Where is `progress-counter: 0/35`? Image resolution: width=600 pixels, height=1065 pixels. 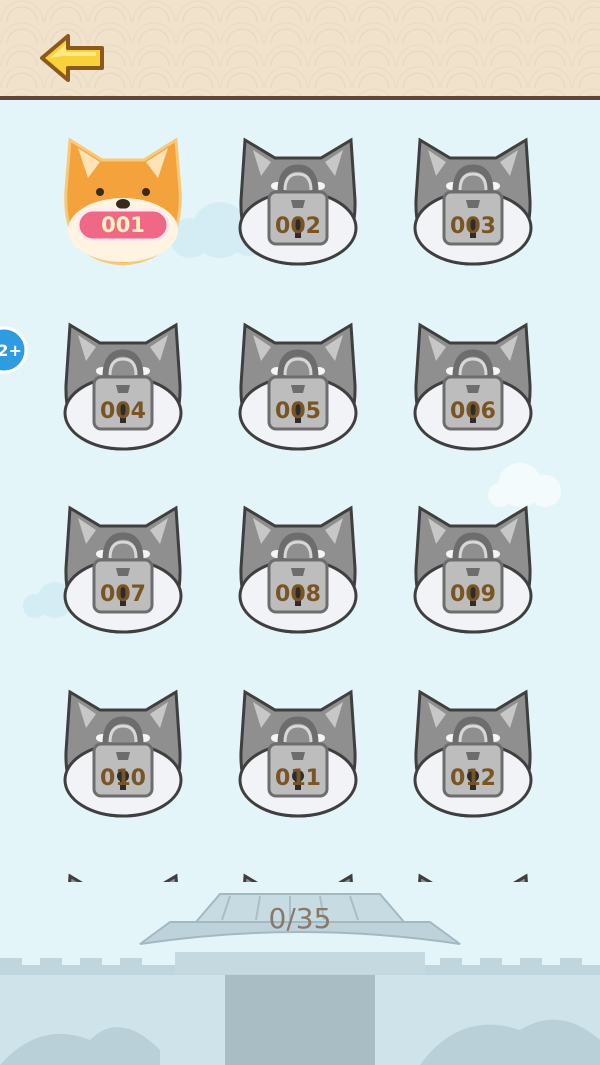 progress-counter: 0/35 is located at coordinates (300, 918).